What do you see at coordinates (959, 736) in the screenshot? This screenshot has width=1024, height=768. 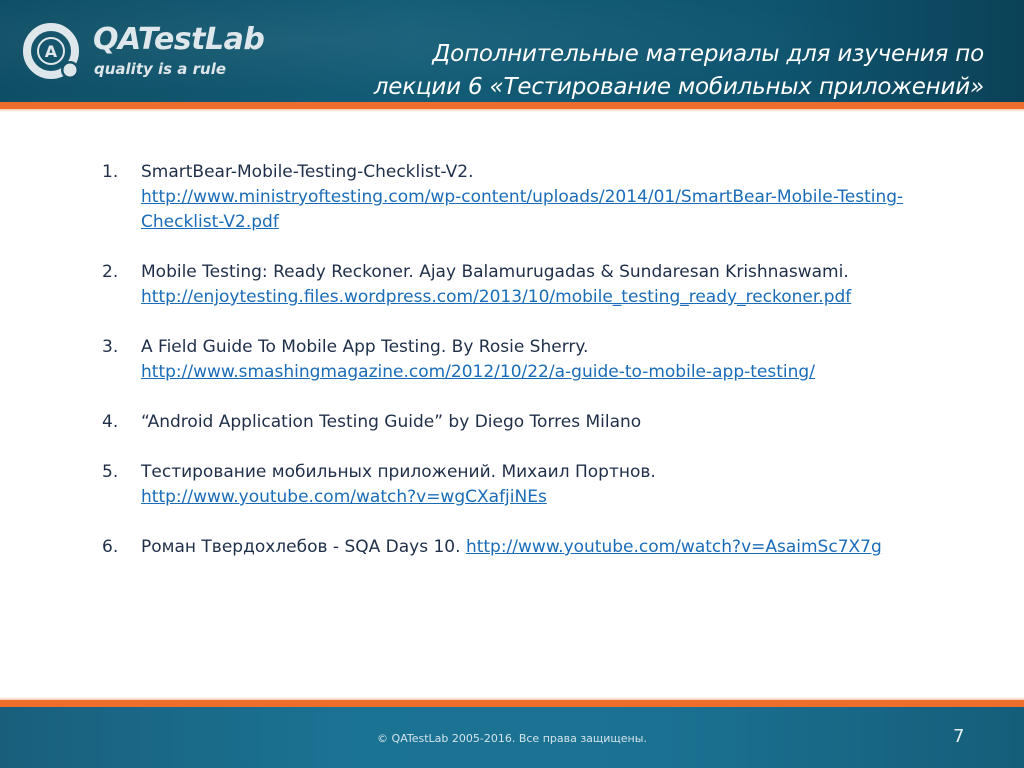 I see `page-number: 7` at bounding box center [959, 736].